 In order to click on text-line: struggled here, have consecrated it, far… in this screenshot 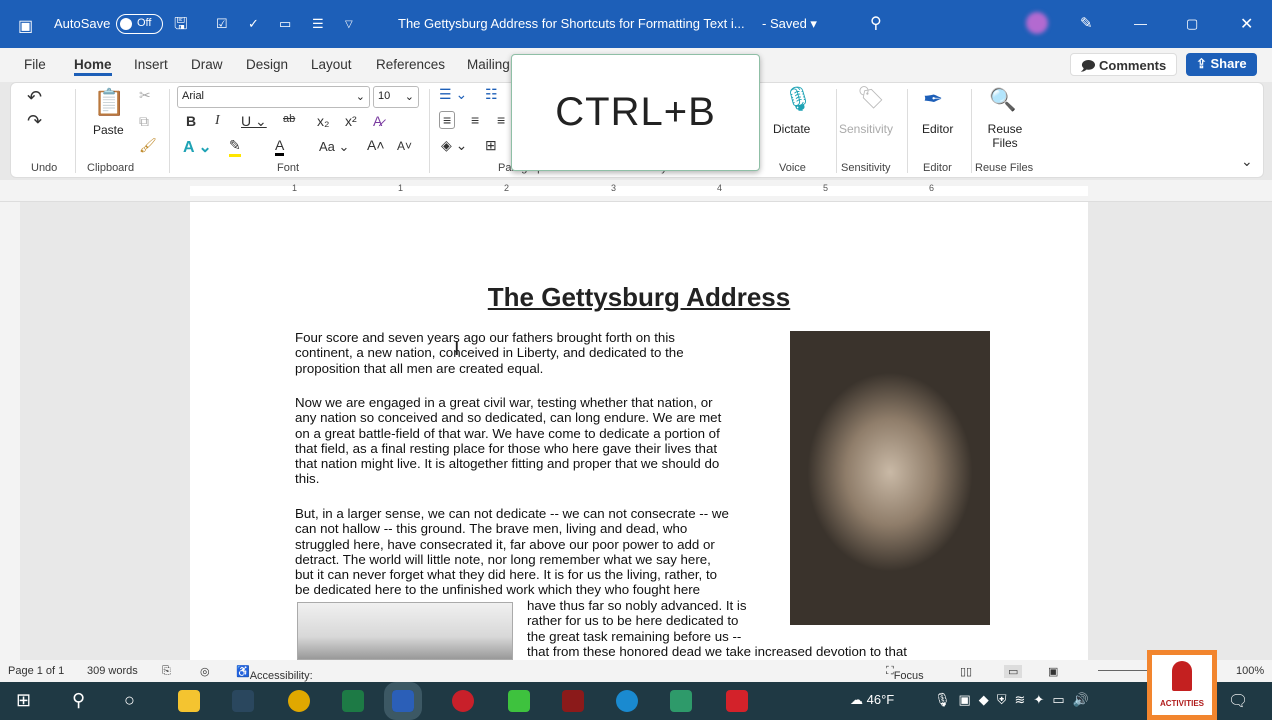, I will do `click(512, 544)`.